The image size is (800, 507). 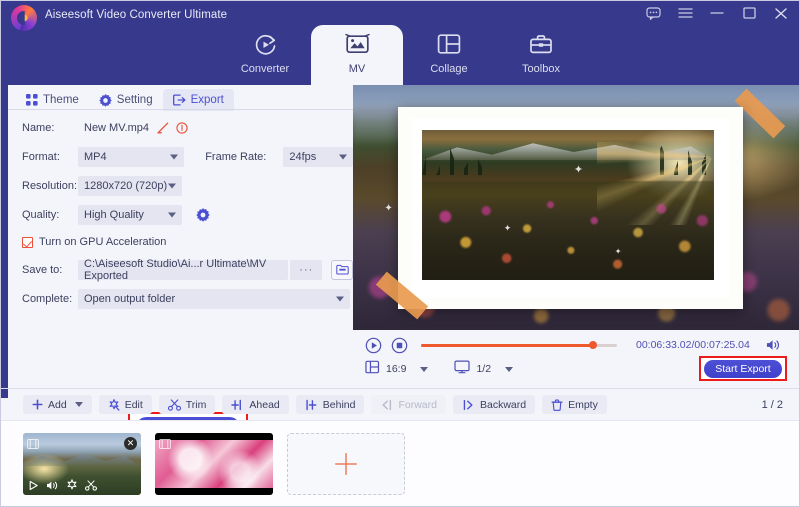 What do you see at coordinates (568, 205) in the screenshot?
I see `preview-photo: ✦ ✦ ✦` at bounding box center [568, 205].